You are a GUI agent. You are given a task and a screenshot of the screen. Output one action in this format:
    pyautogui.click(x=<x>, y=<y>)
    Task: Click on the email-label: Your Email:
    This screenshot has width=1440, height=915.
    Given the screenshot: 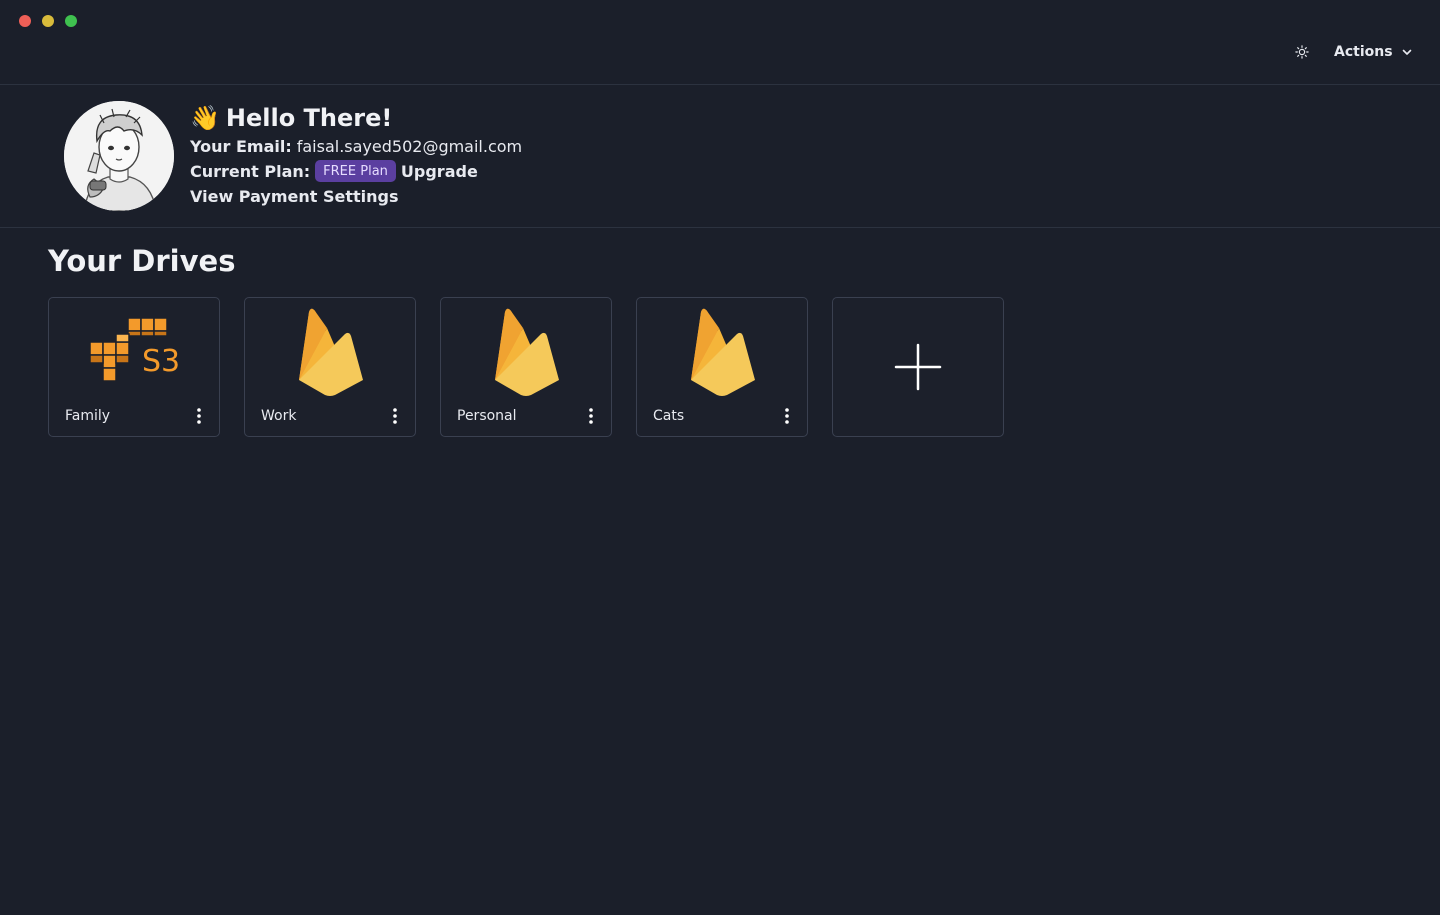 What is the action you would take?
    pyautogui.click(x=241, y=146)
    